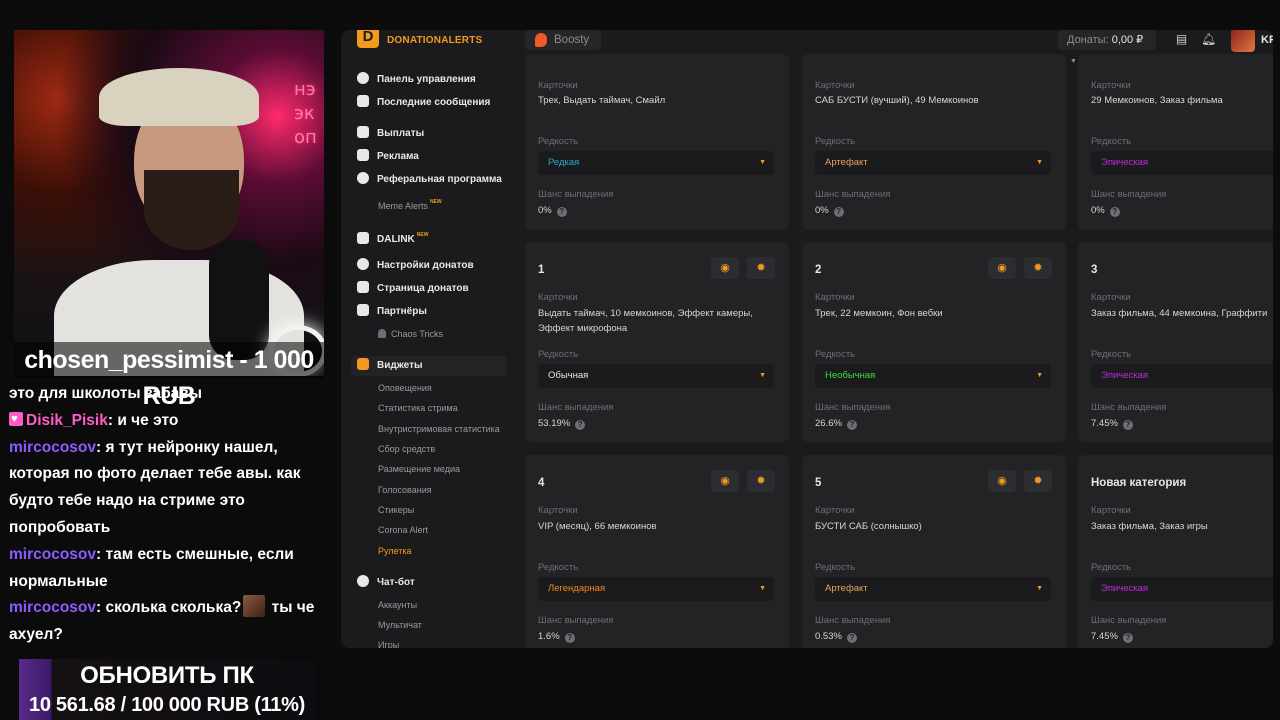  I want to click on emote-icon, so click(254, 606).